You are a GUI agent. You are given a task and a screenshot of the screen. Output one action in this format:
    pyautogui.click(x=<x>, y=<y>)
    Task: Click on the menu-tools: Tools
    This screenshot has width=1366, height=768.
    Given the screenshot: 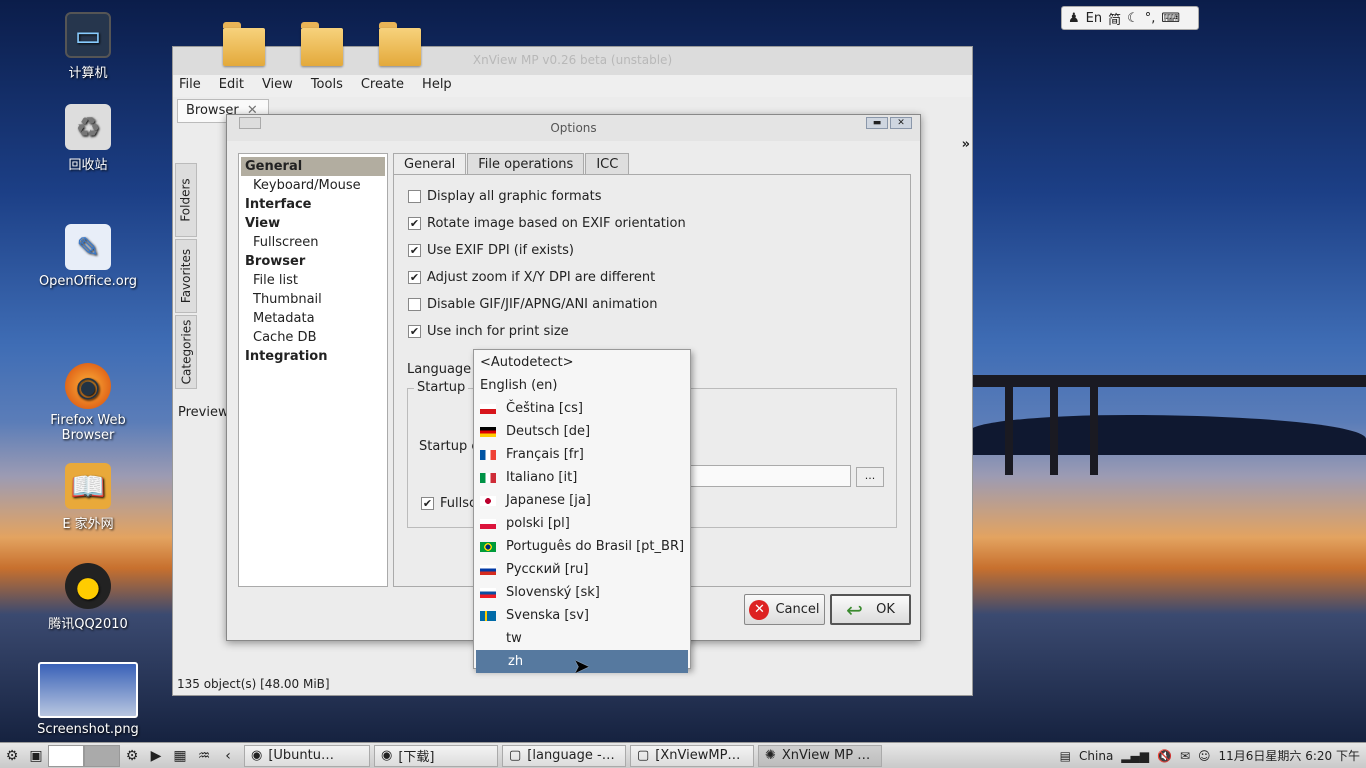 What is the action you would take?
    pyautogui.click(x=327, y=86)
    